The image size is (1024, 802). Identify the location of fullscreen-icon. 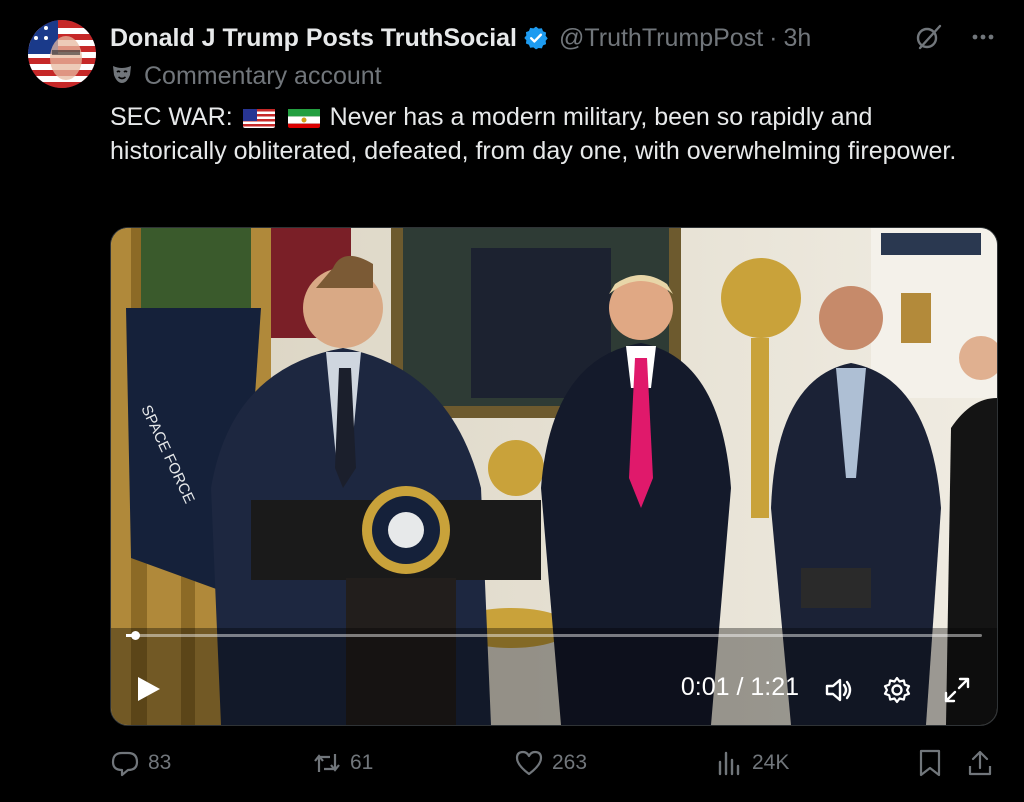
(957, 690).